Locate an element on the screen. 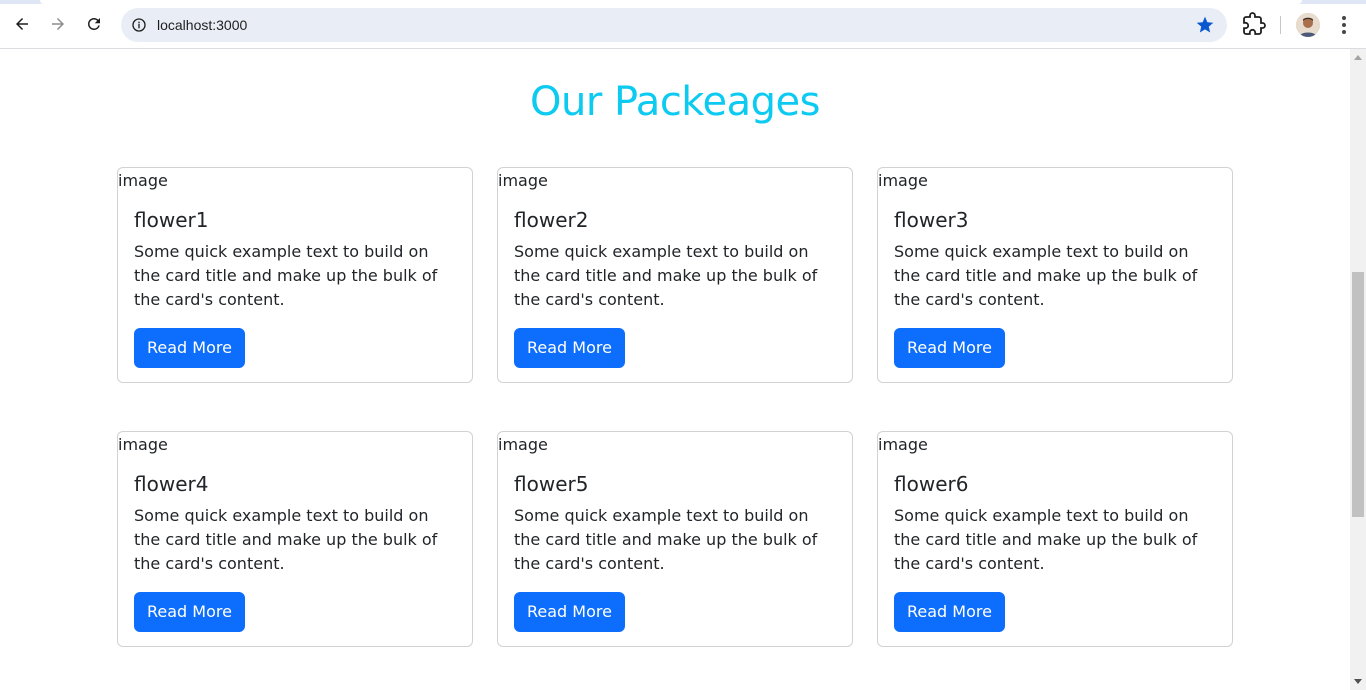 This screenshot has width=1366, height=690. scrollbar-thumb is located at coordinates (1358, 394).